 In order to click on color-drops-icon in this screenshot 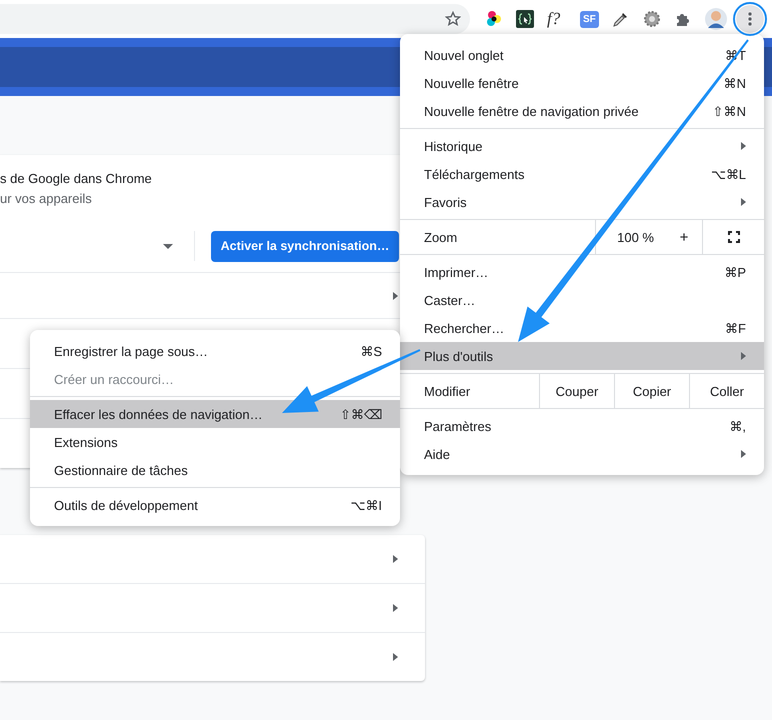, I will do `click(494, 19)`.